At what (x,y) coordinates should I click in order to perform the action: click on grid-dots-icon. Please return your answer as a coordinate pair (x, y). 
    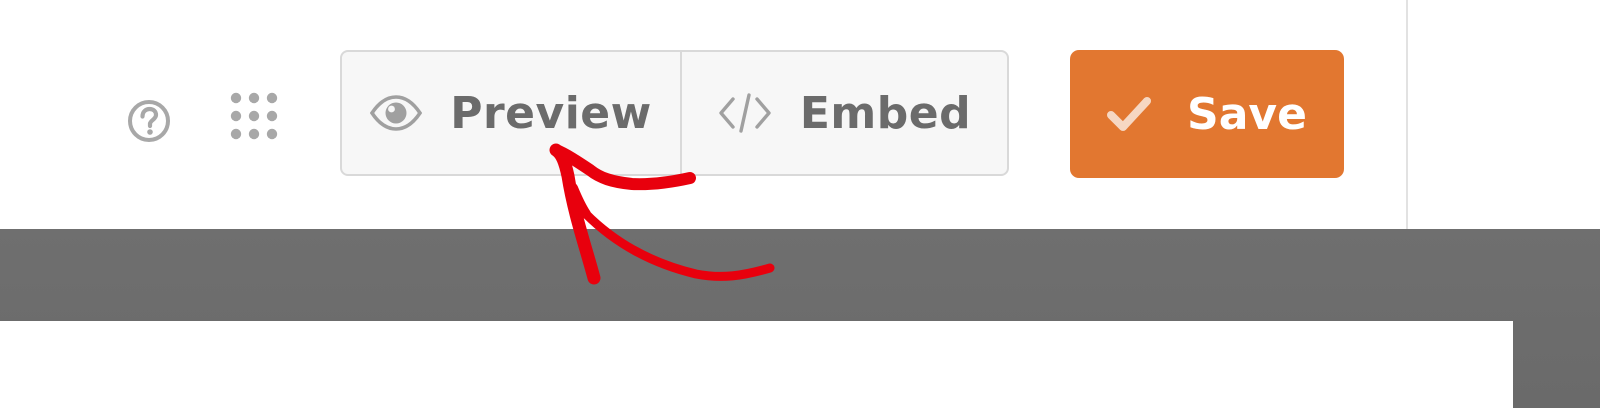
    Looking at the image, I should click on (254, 116).